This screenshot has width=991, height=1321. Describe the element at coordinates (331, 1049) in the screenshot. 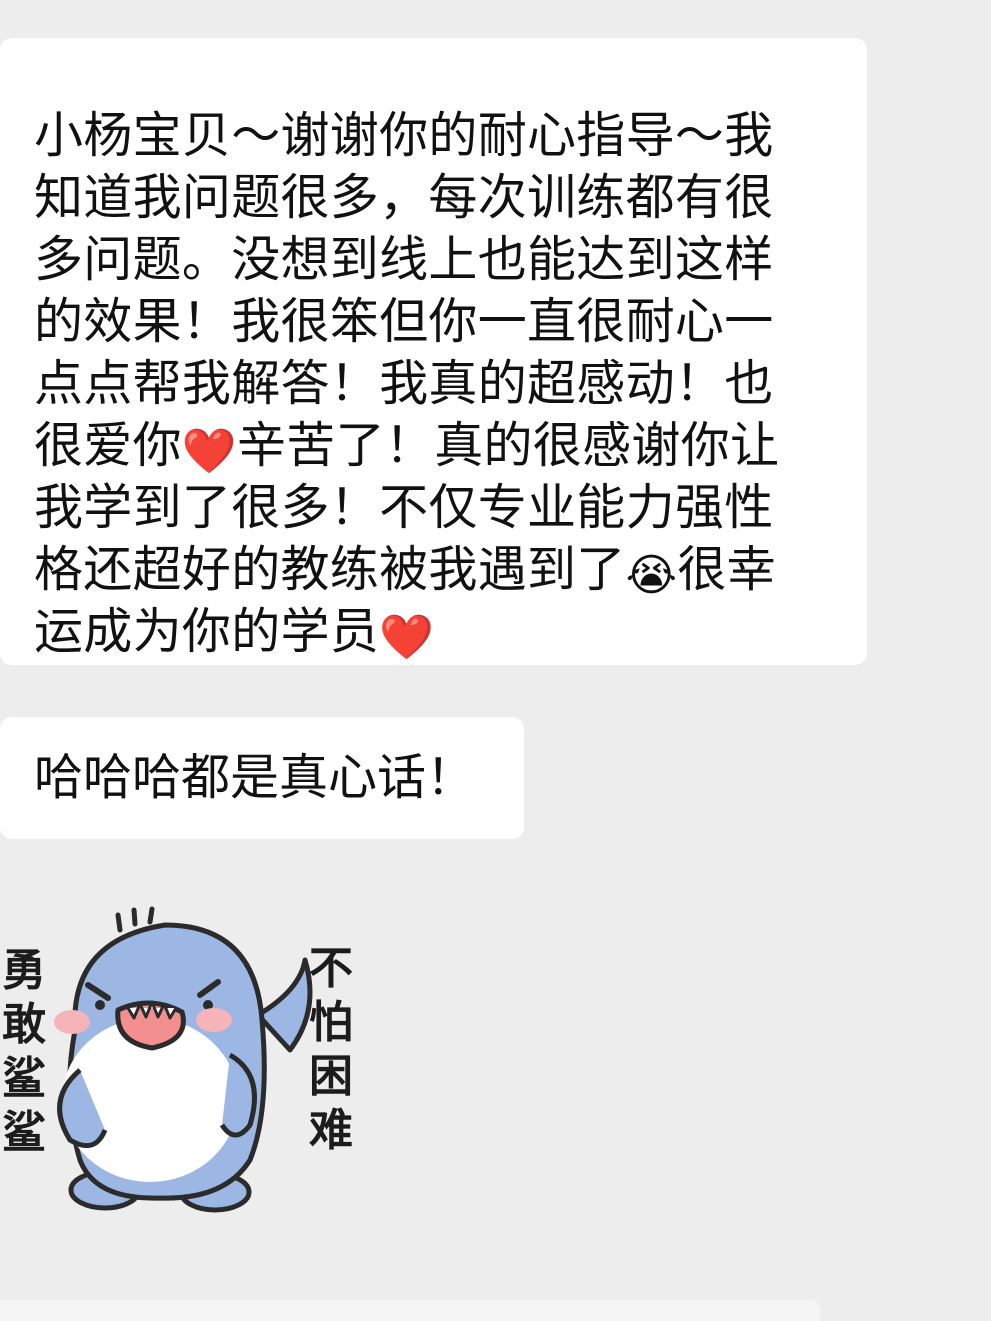

I see `sticker-caption-right: 不怕困难` at that location.